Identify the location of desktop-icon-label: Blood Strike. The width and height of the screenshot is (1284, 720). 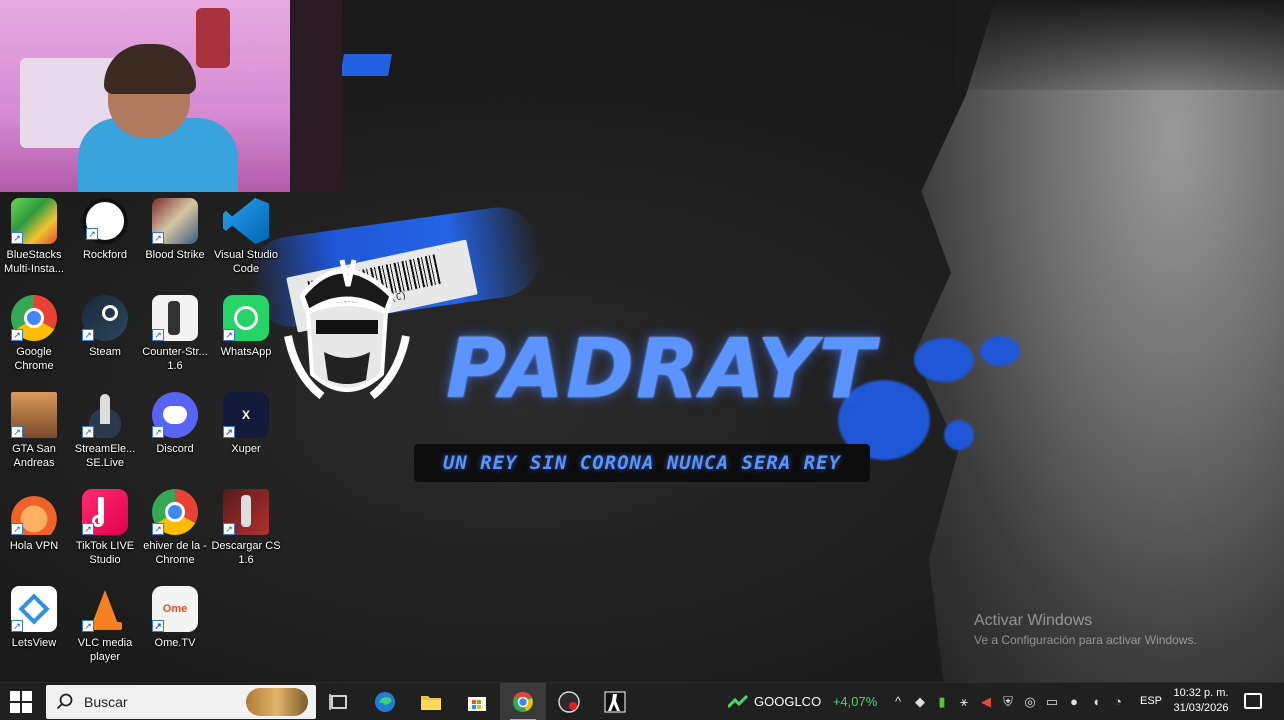
(175, 255).